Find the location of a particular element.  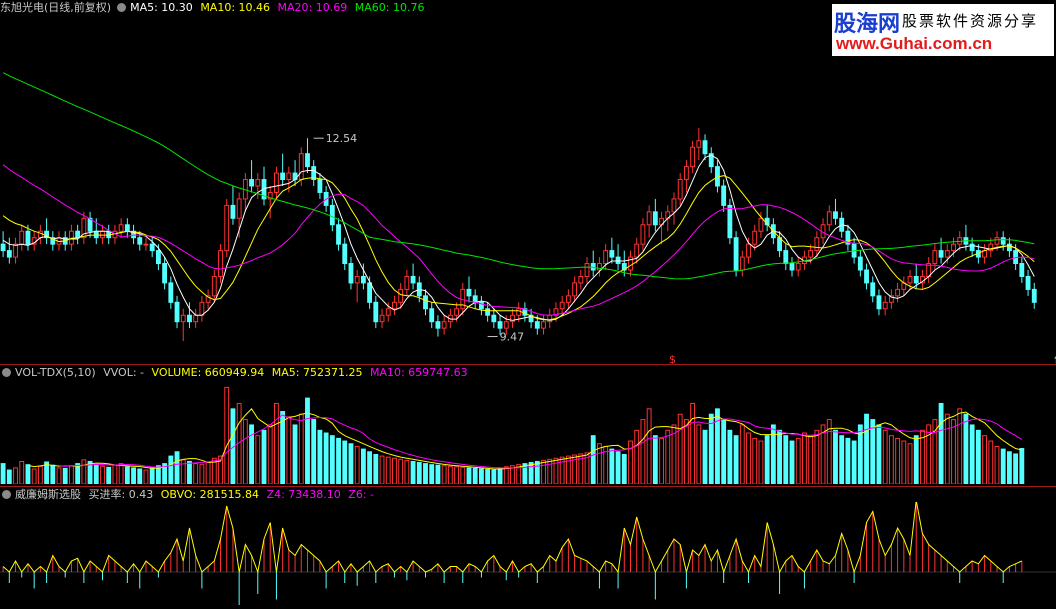

ind-indicator-name: 威廉姆斯选股 is located at coordinates (48, 494).